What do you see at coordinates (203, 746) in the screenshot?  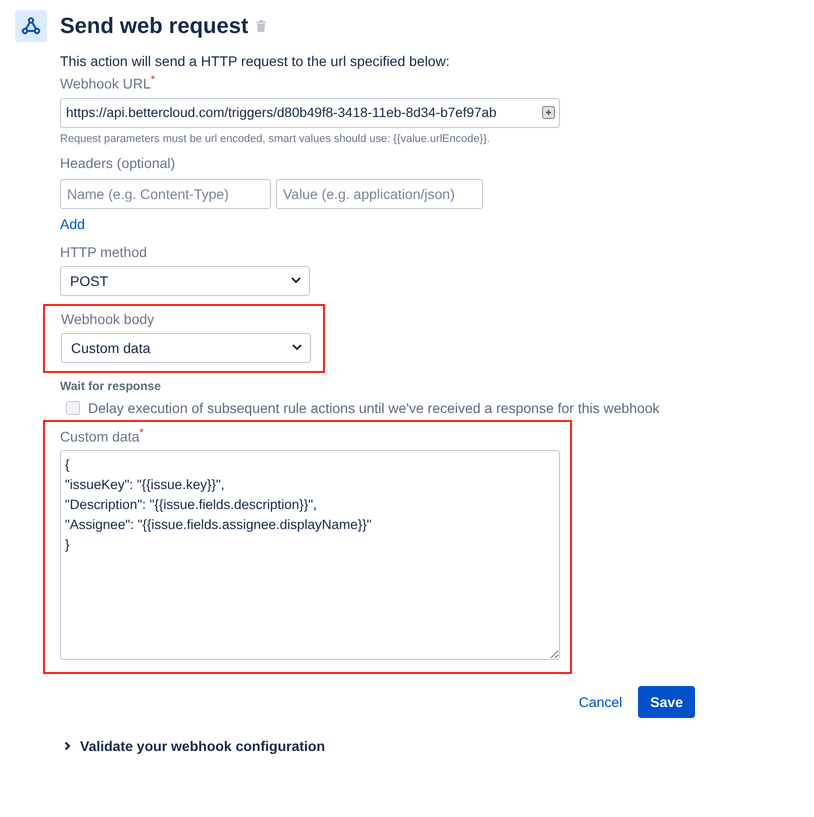 I see `expander-label: Validate your webhook configuration` at bounding box center [203, 746].